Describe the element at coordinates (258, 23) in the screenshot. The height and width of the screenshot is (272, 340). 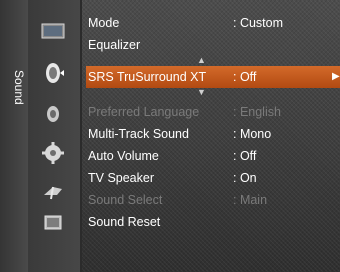
I see `menu-item-value: : Custom` at that location.